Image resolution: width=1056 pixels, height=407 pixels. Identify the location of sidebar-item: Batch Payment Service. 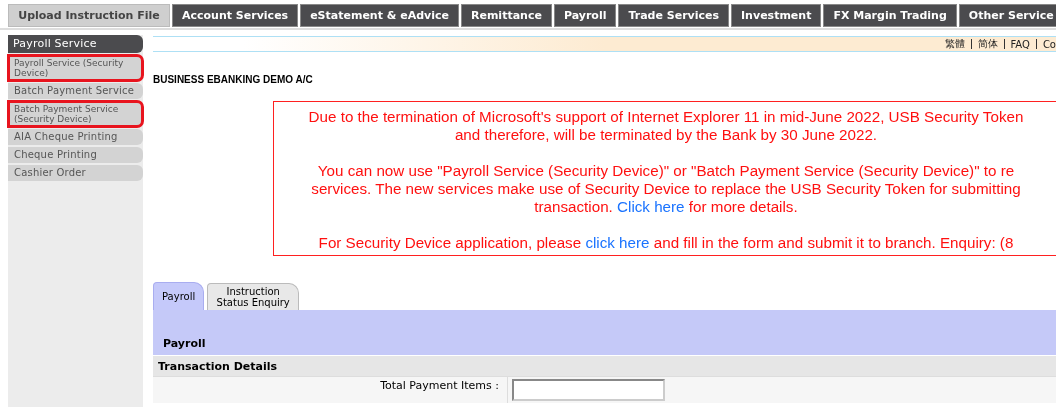
(75, 91).